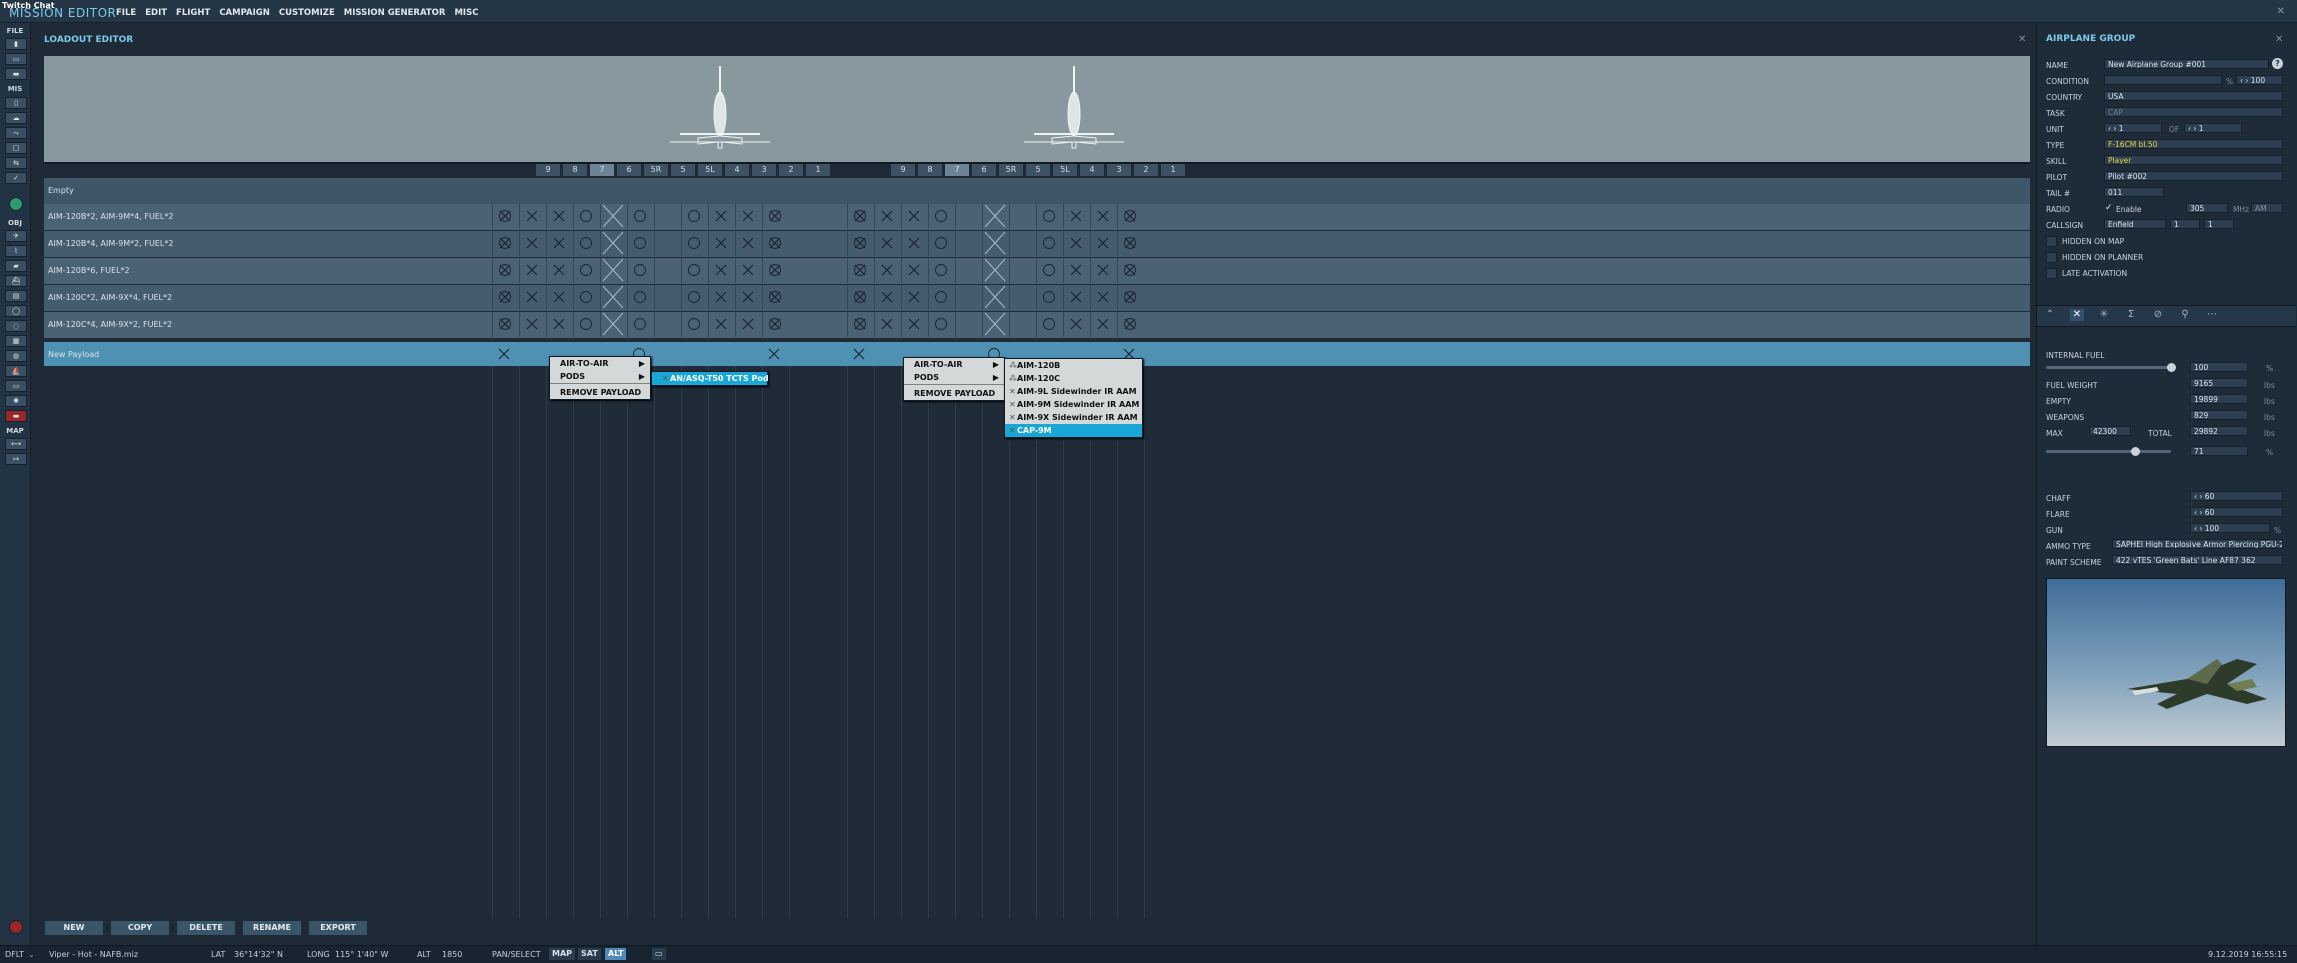  I want to click on hidden-on-map-checkbox, so click(2051, 241).